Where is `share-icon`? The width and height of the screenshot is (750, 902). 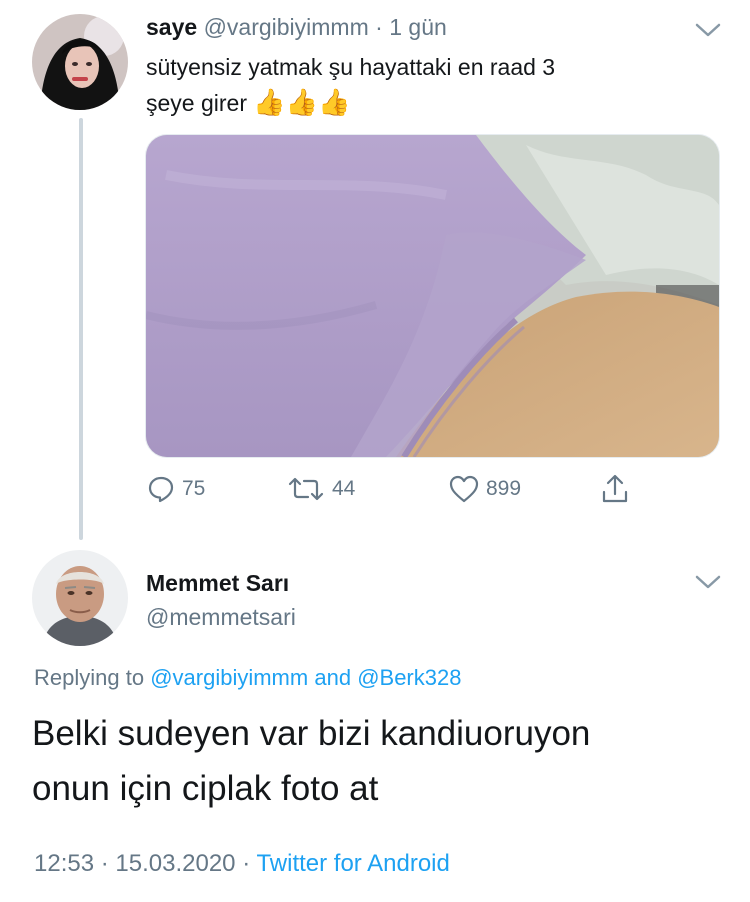
share-icon is located at coordinates (615, 488).